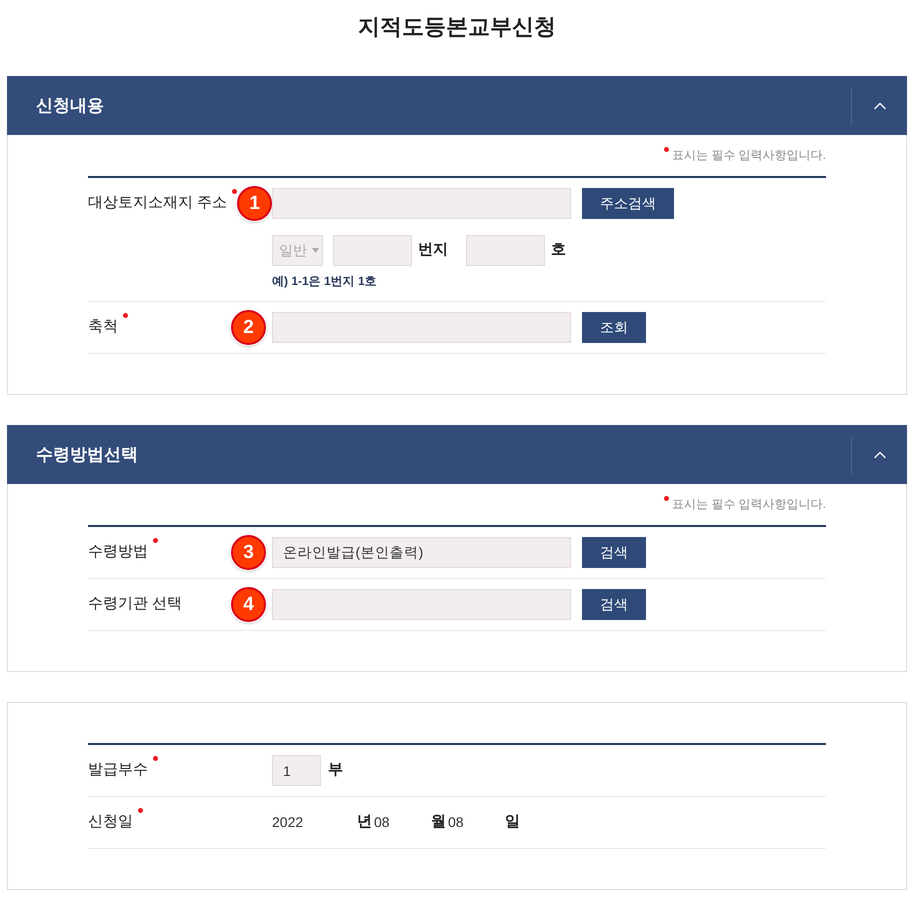  I want to click on field-label: 수령방법, so click(118, 552).